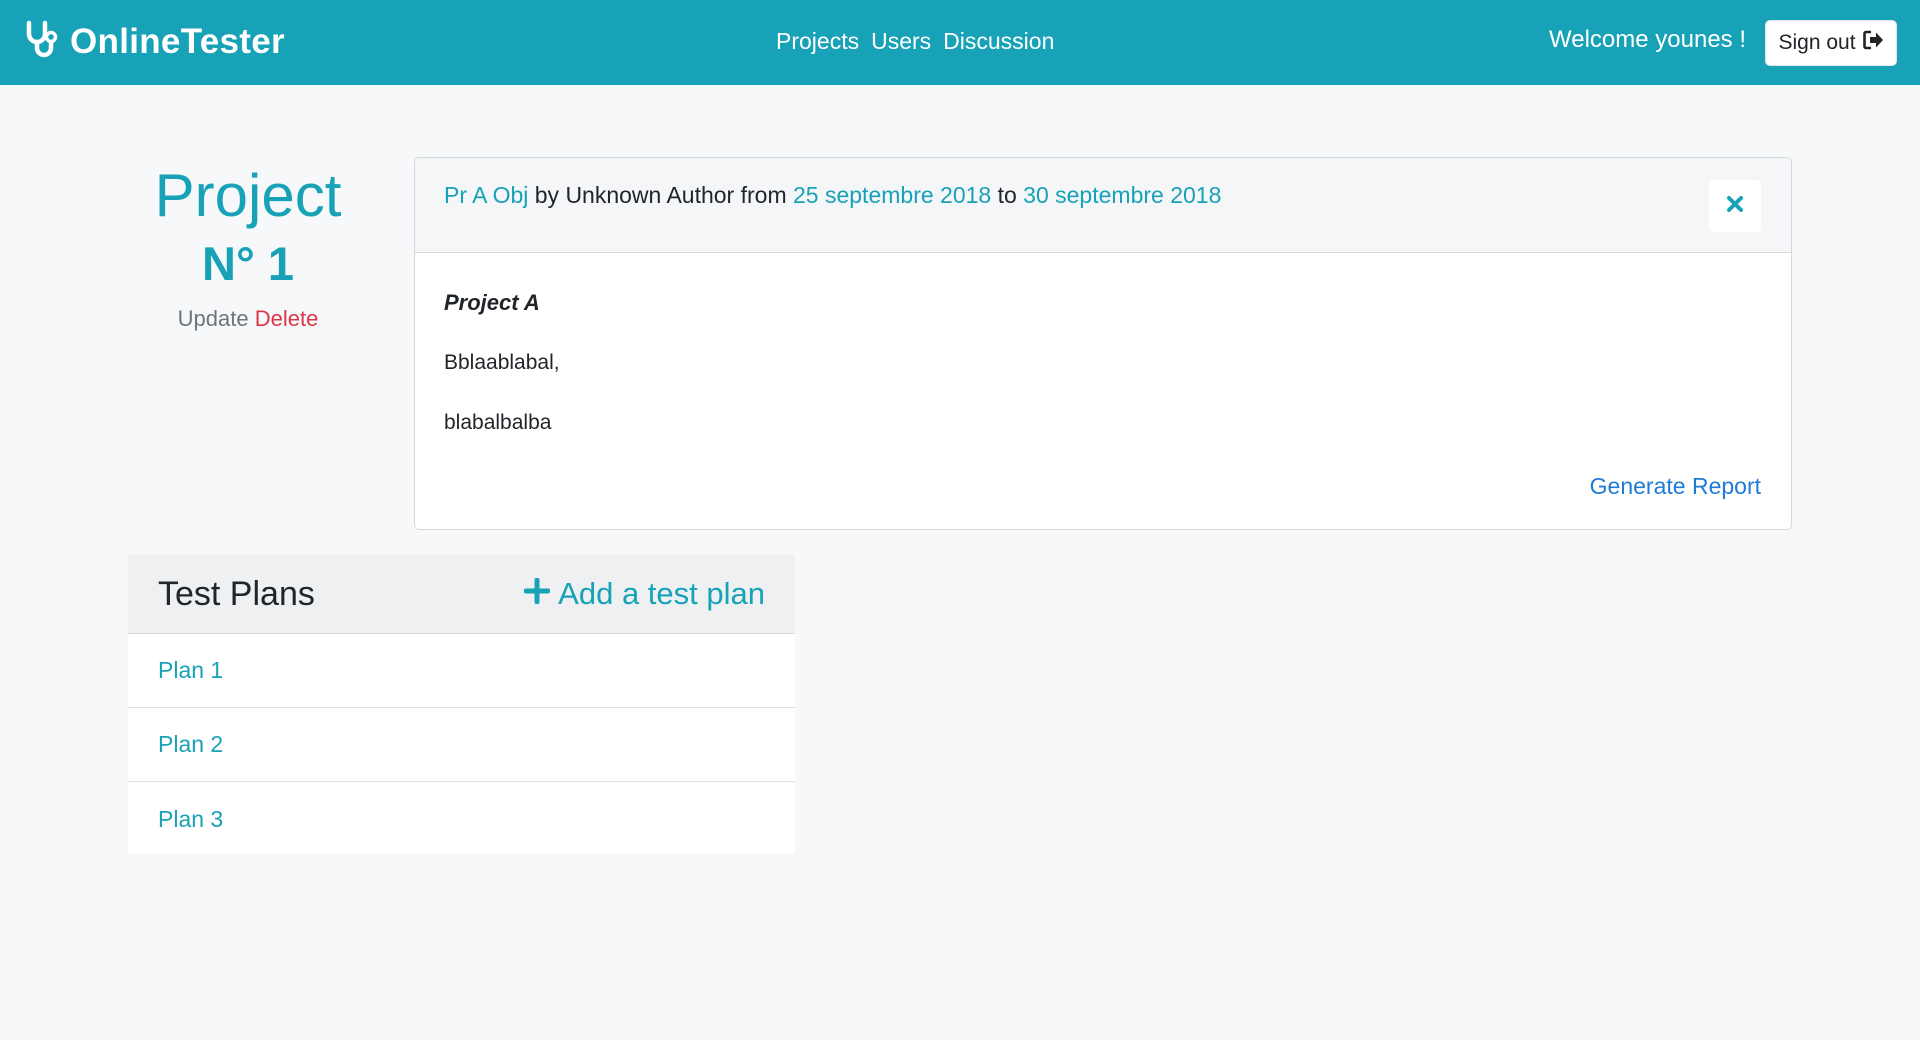  What do you see at coordinates (998, 41) in the screenshot?
I see `nav-discussion: Discussion` at bounding box center [998, 41].